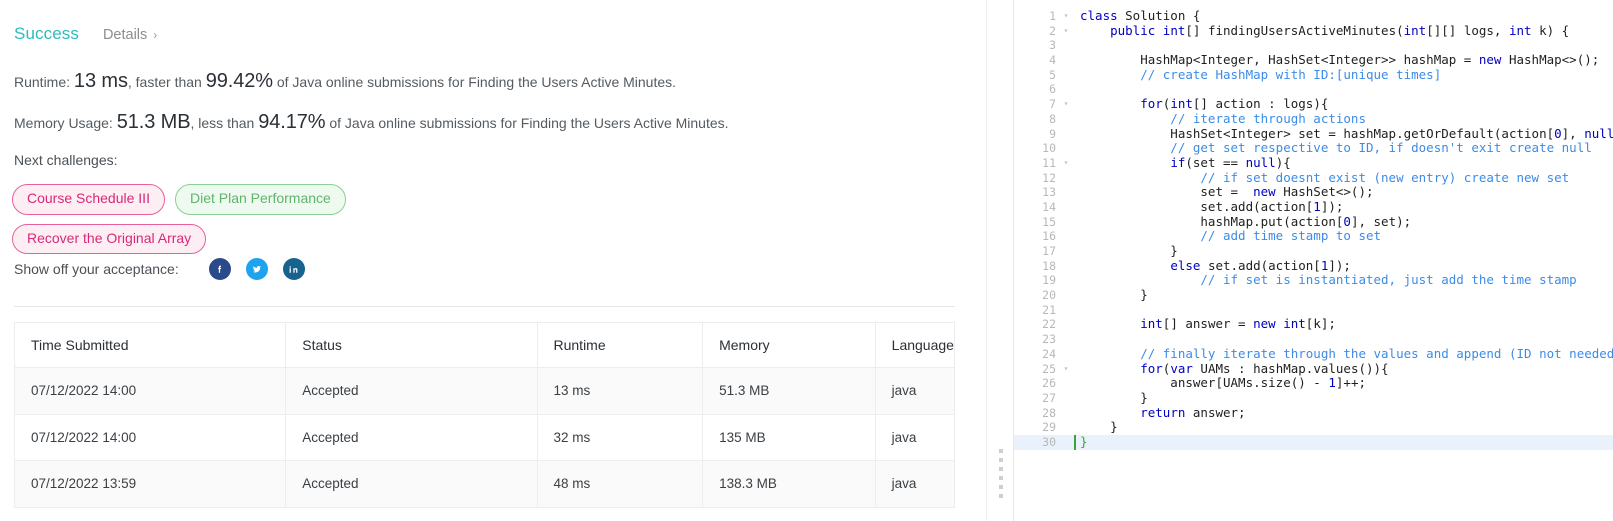 Image resolution: width=1613 pixels, height=521 pixels. I want to click on runtime-prefix: Runtime:, so click(42, 82).